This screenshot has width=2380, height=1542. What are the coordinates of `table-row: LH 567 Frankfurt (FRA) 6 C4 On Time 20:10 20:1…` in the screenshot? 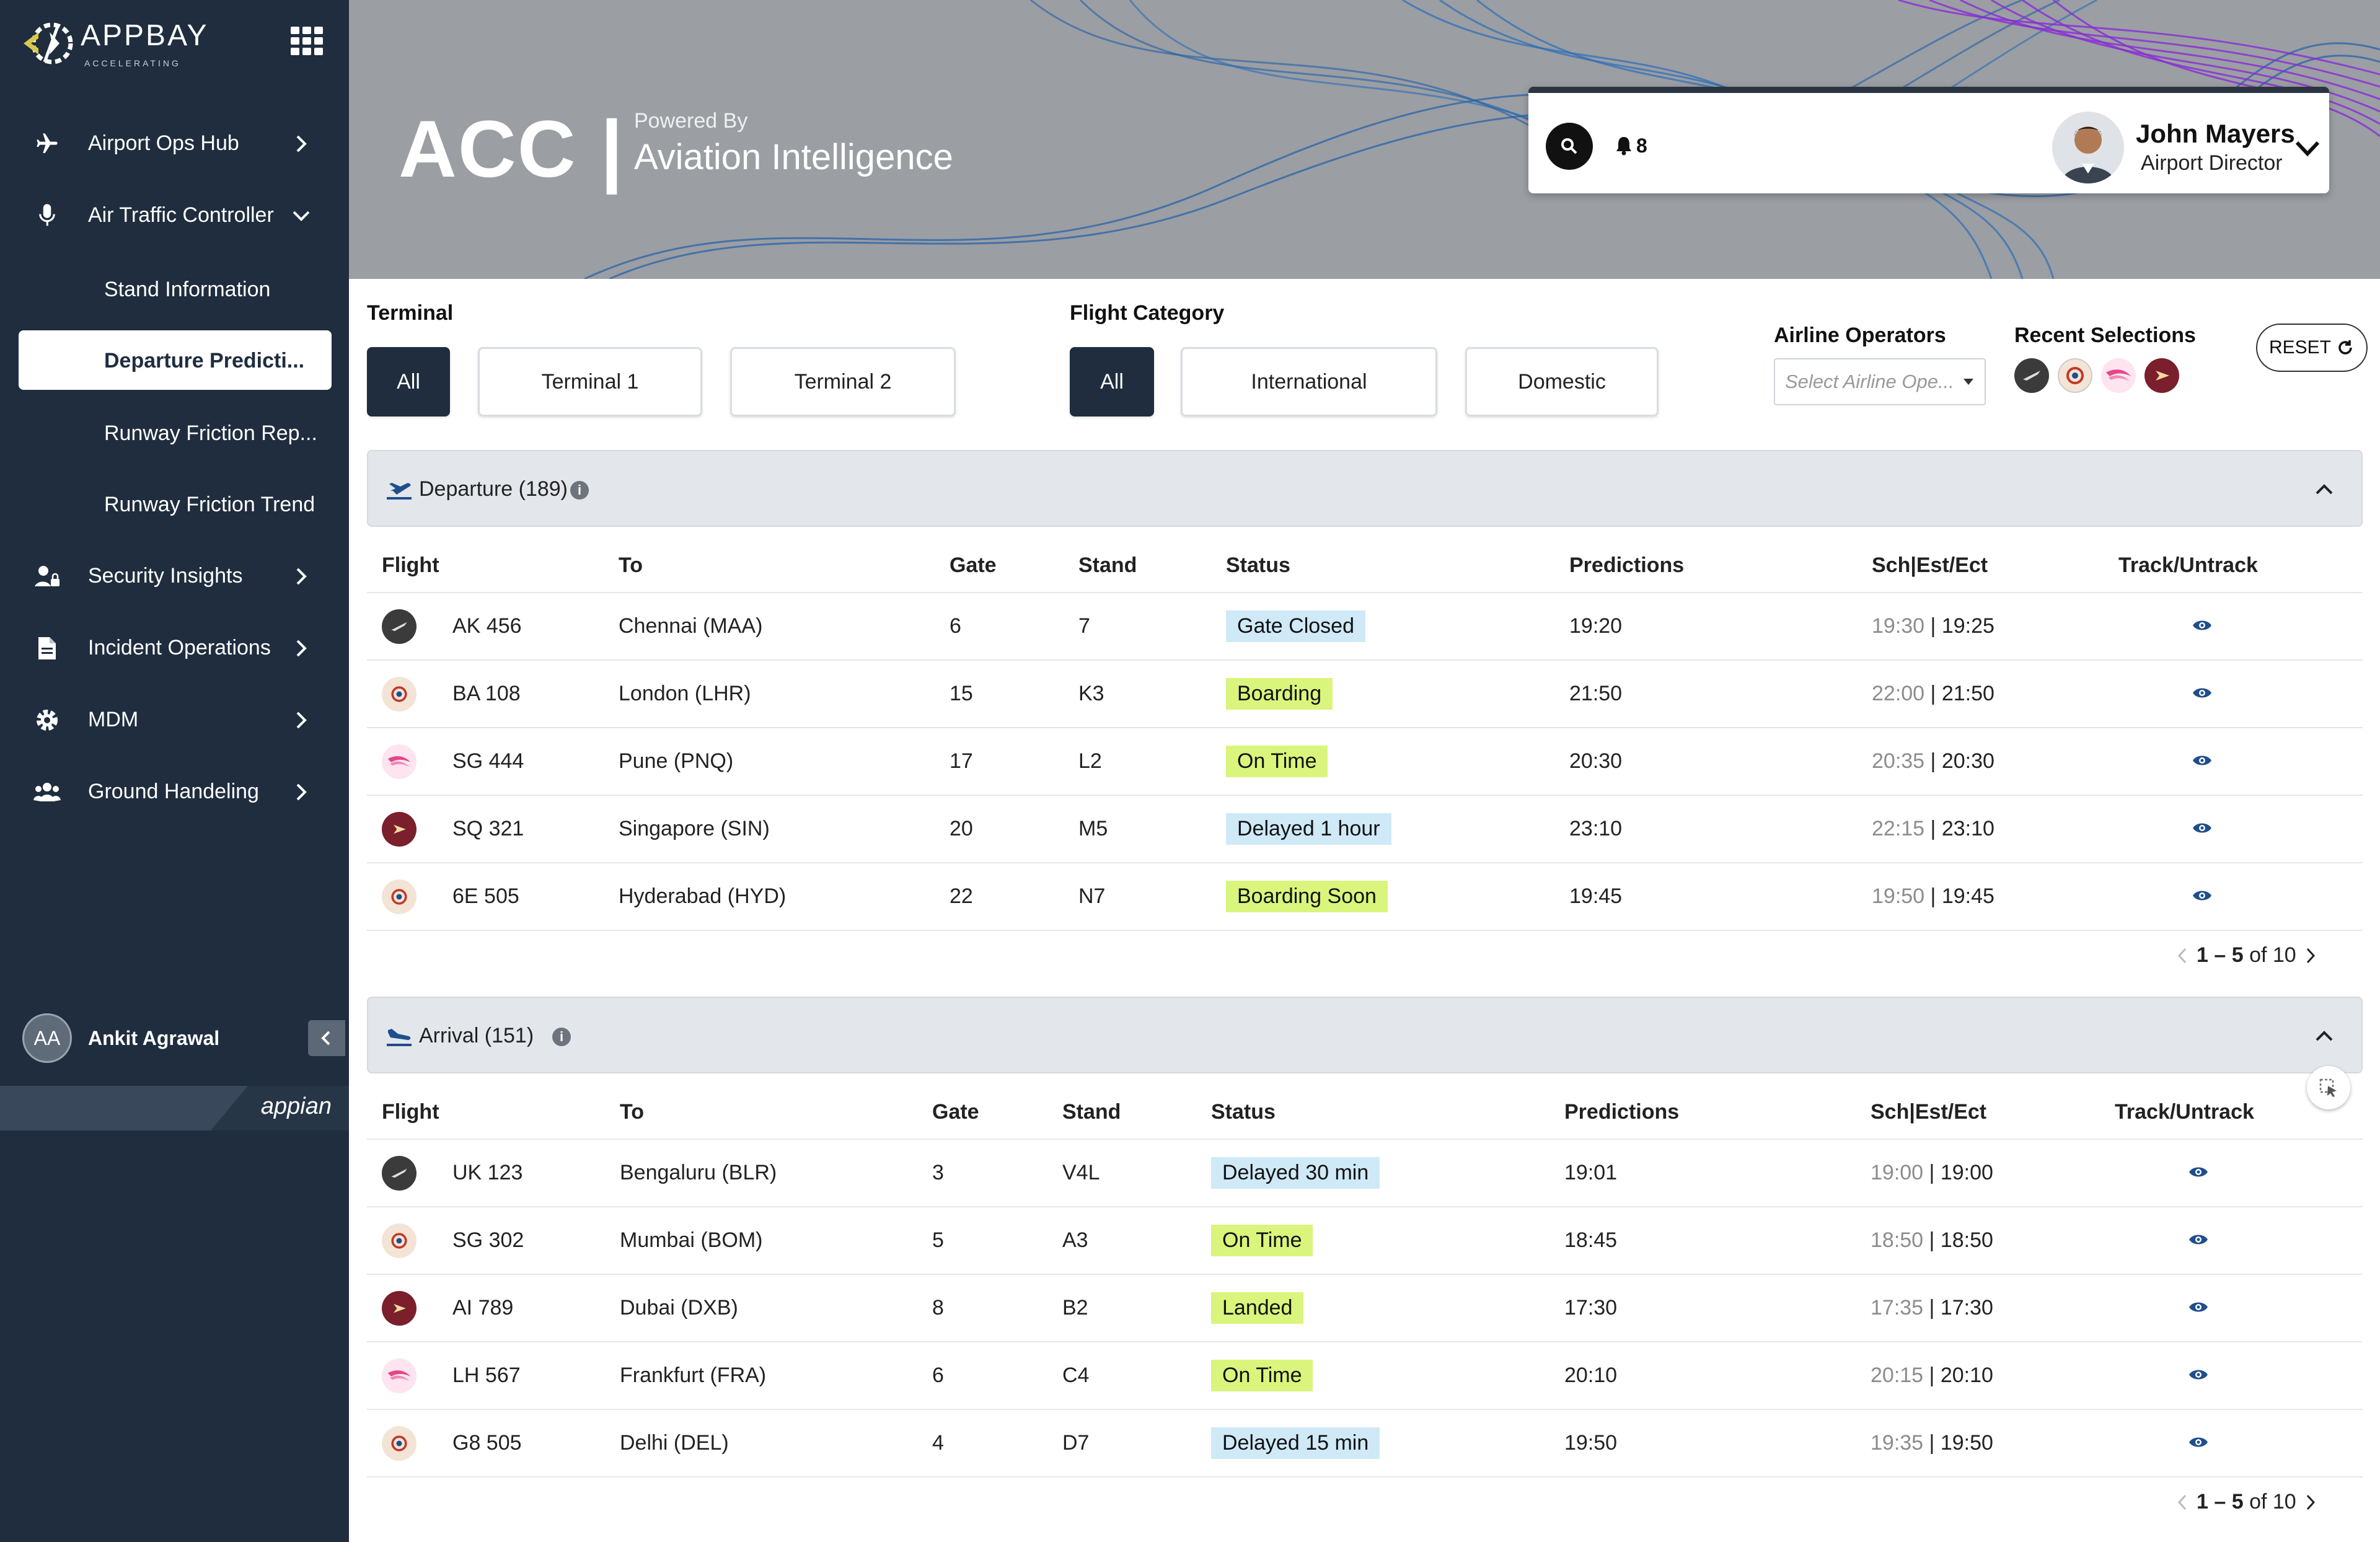 It's located at (1365, 1376).